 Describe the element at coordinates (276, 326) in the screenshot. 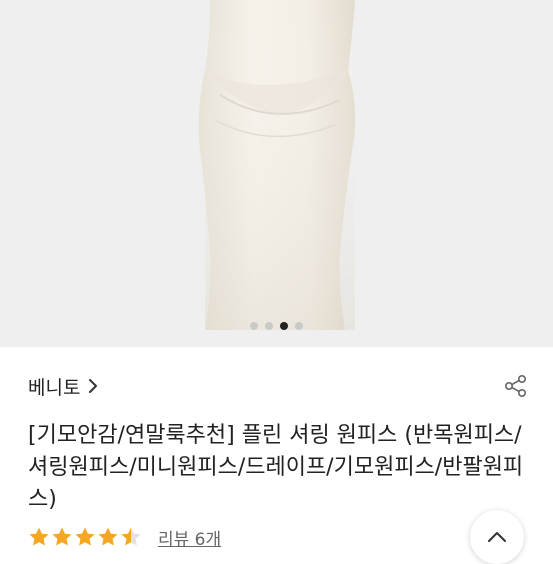

I see `gallery-pagination` at that location.